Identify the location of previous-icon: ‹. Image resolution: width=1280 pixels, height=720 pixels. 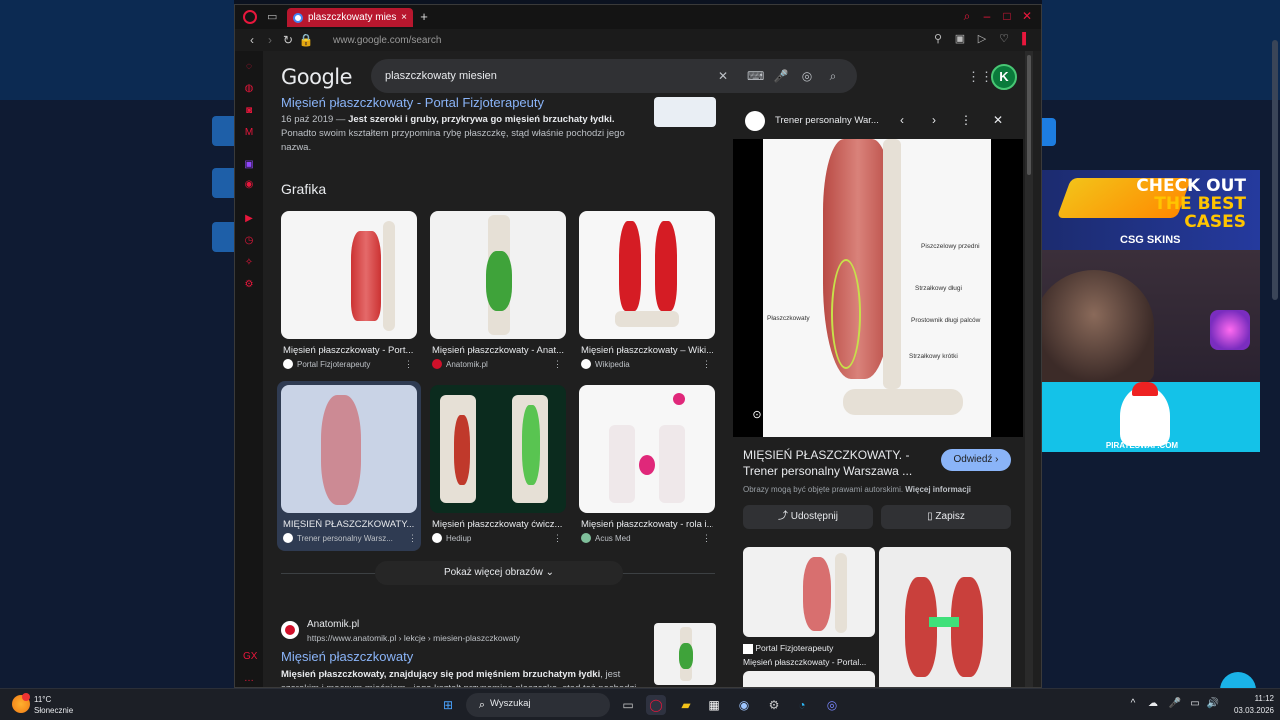
(902, 120).